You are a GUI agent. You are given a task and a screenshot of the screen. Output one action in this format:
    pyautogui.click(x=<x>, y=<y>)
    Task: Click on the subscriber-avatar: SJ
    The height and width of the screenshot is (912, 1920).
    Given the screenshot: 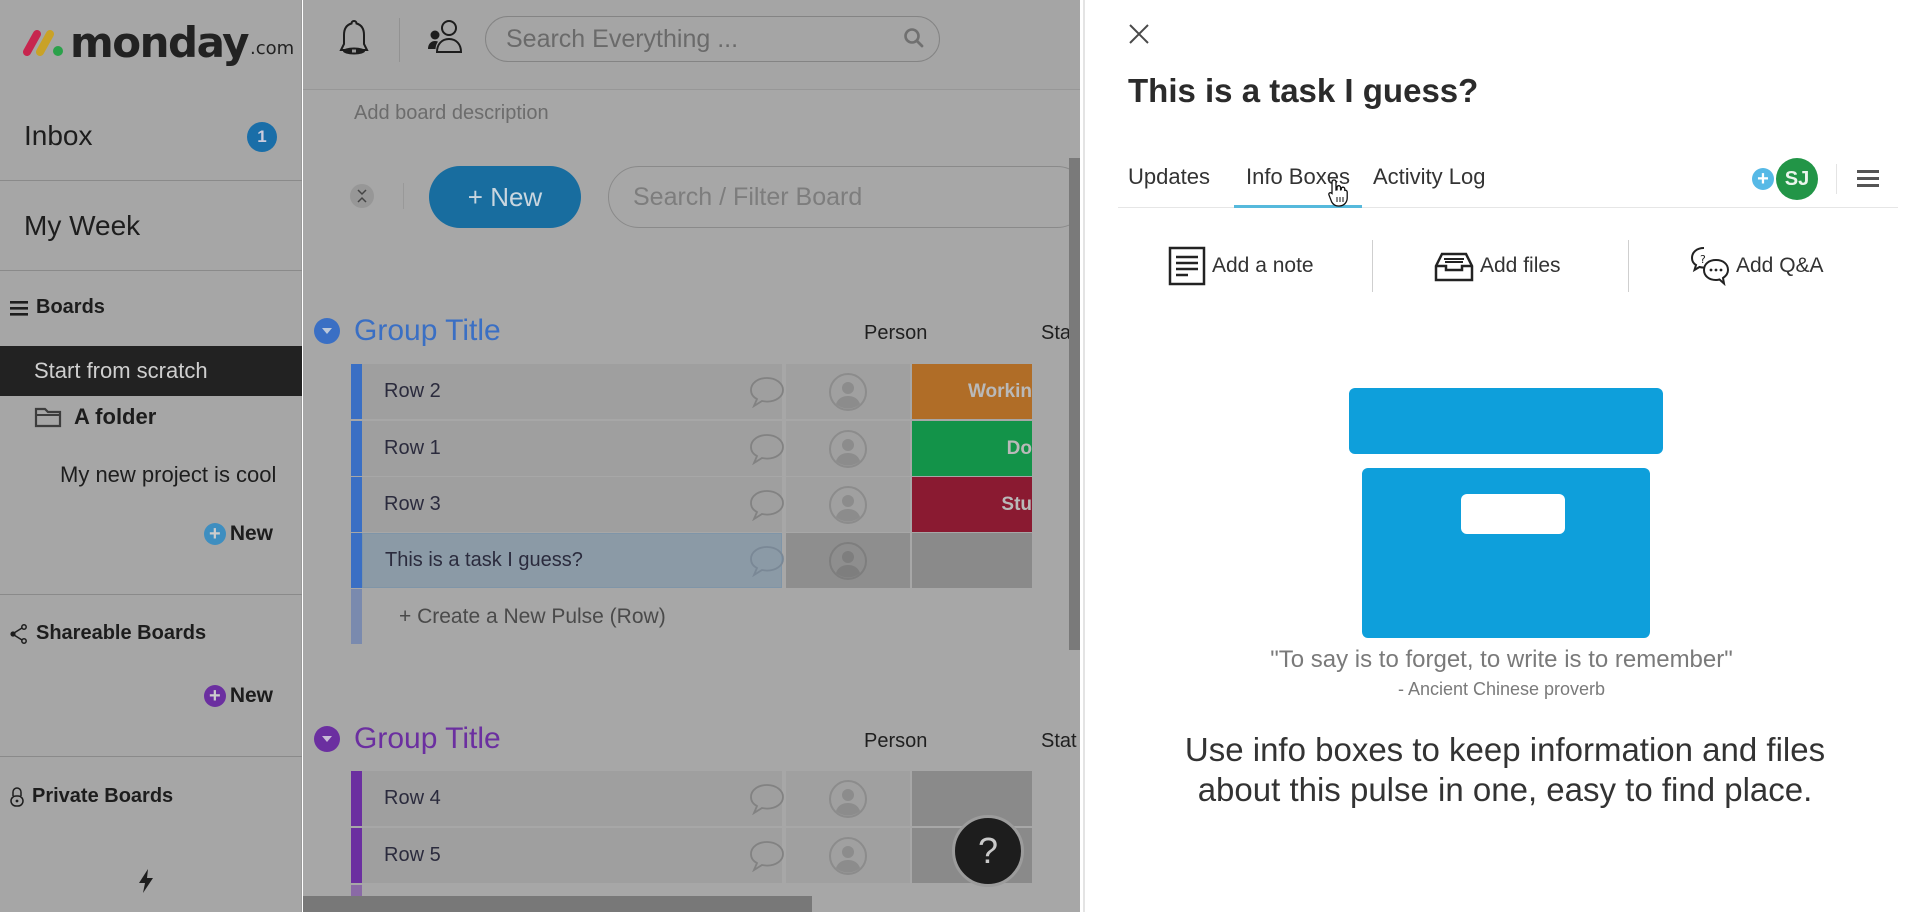 What is the action you would take?
    pyautogui.click(x=1797, y=179)
    